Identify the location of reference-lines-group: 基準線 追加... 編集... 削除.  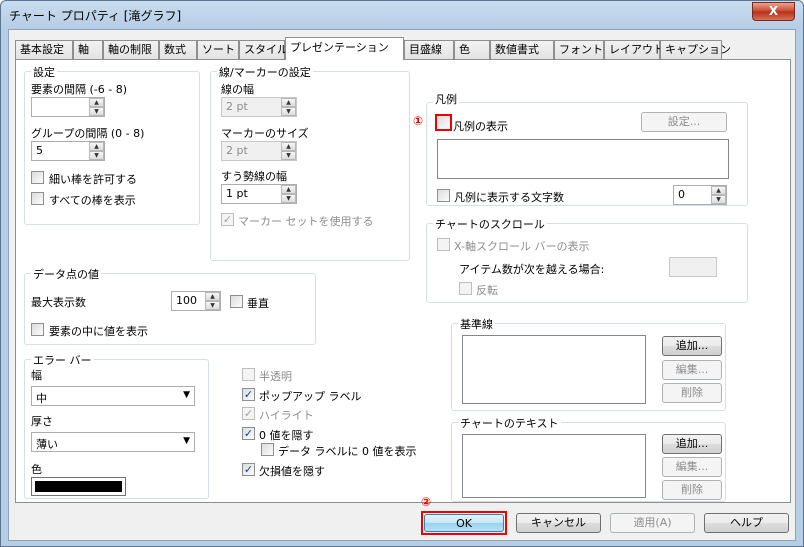
(588, 363).